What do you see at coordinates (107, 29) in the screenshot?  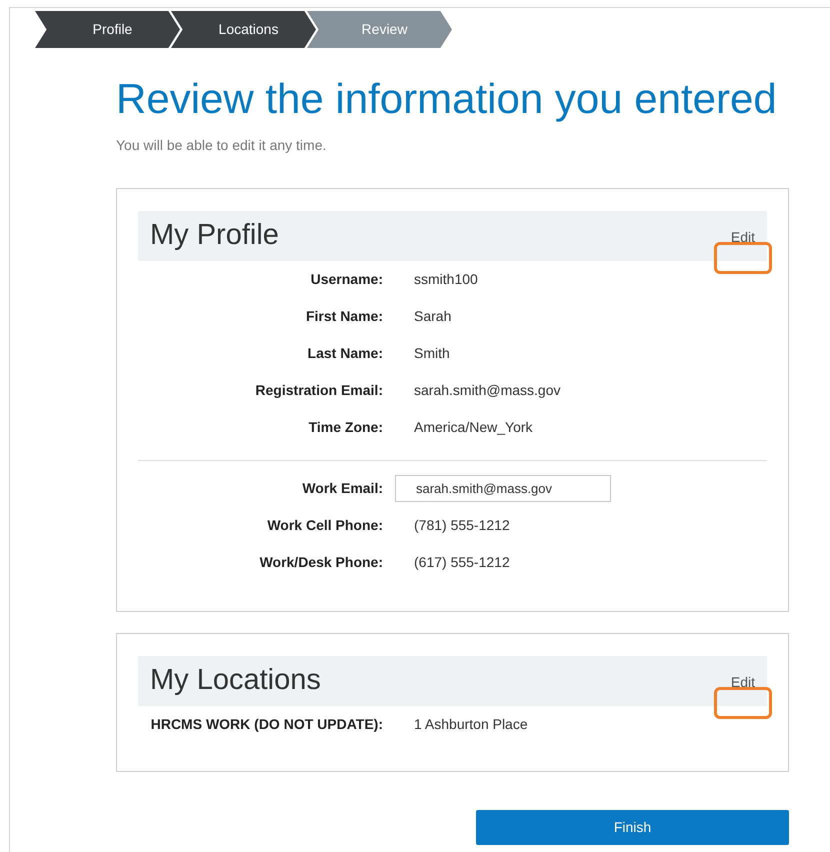 I see `step-tab: Profile` at bounding box center [107, 29].